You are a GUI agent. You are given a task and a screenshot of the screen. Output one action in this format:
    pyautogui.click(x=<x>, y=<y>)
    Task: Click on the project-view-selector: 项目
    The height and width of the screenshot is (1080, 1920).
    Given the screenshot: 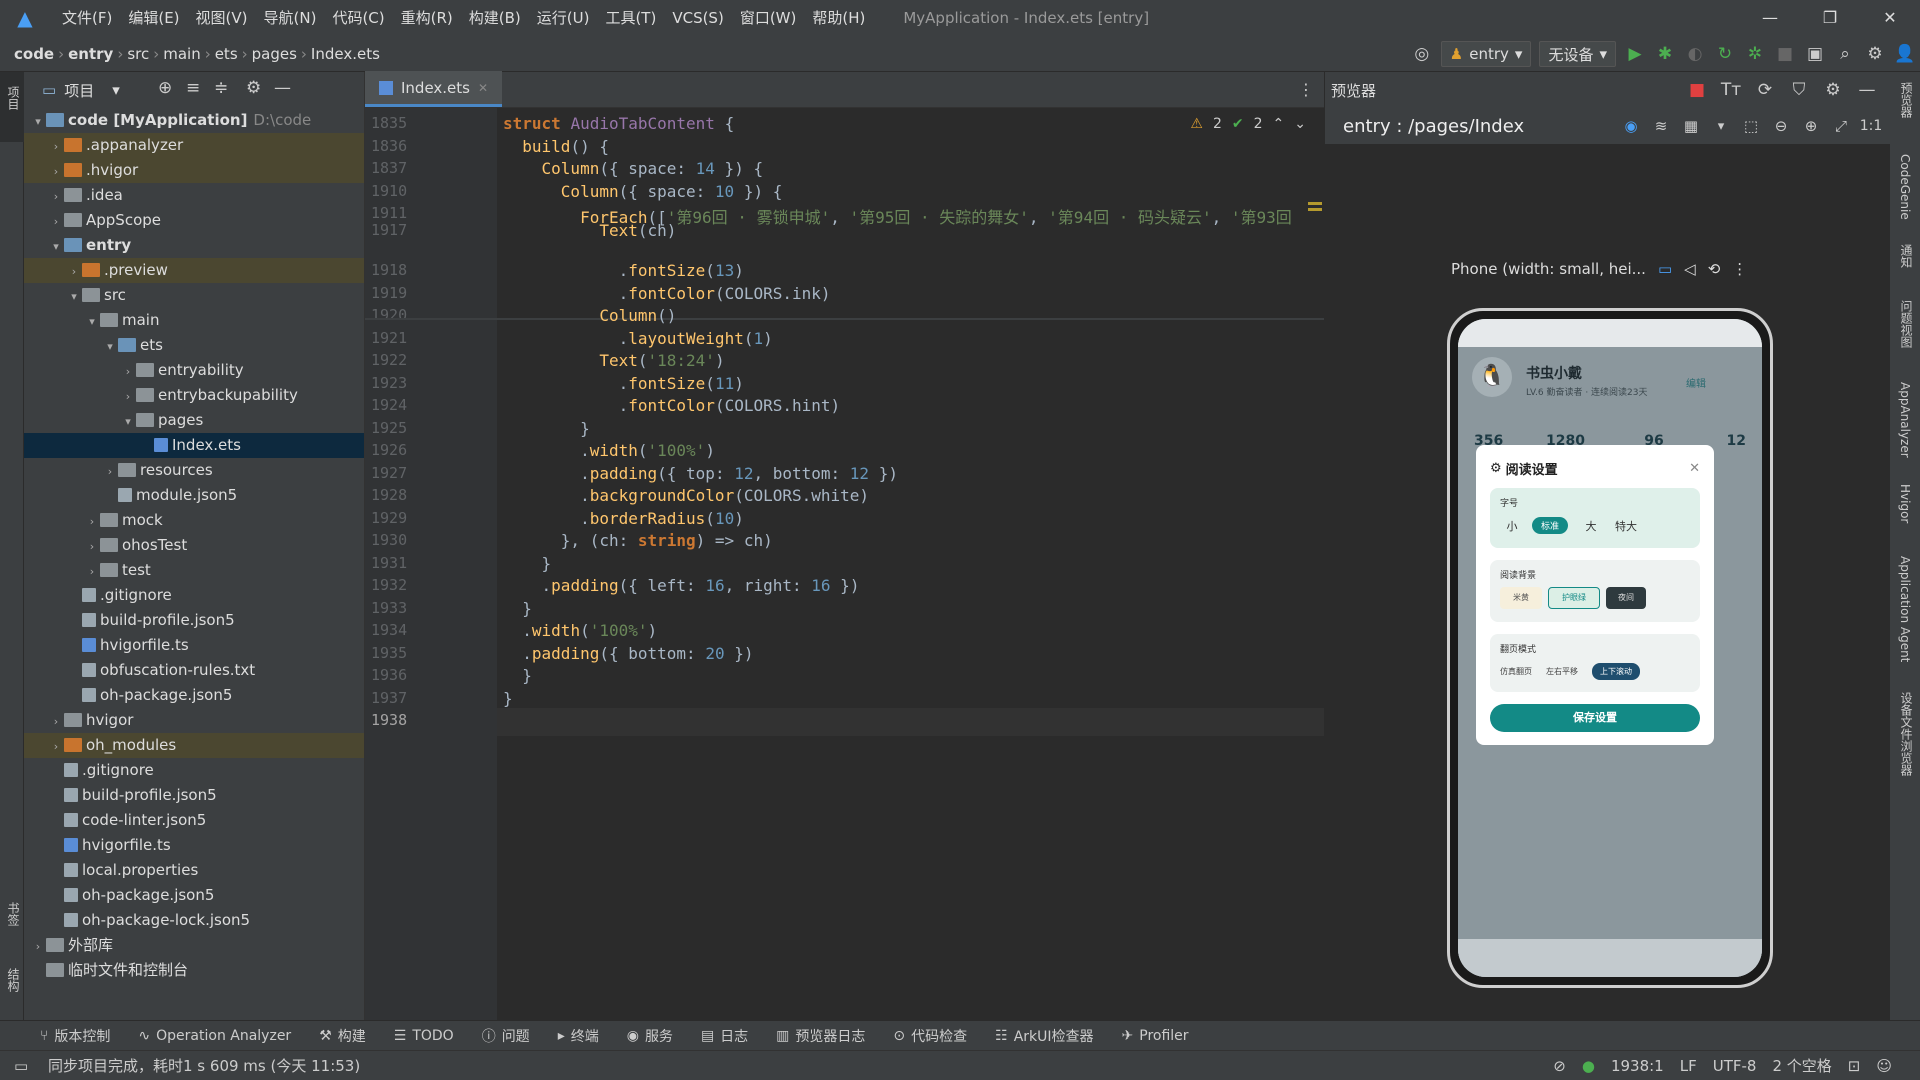 What is the action you would take?
    pyautogui.click(x=79, y=90)
    